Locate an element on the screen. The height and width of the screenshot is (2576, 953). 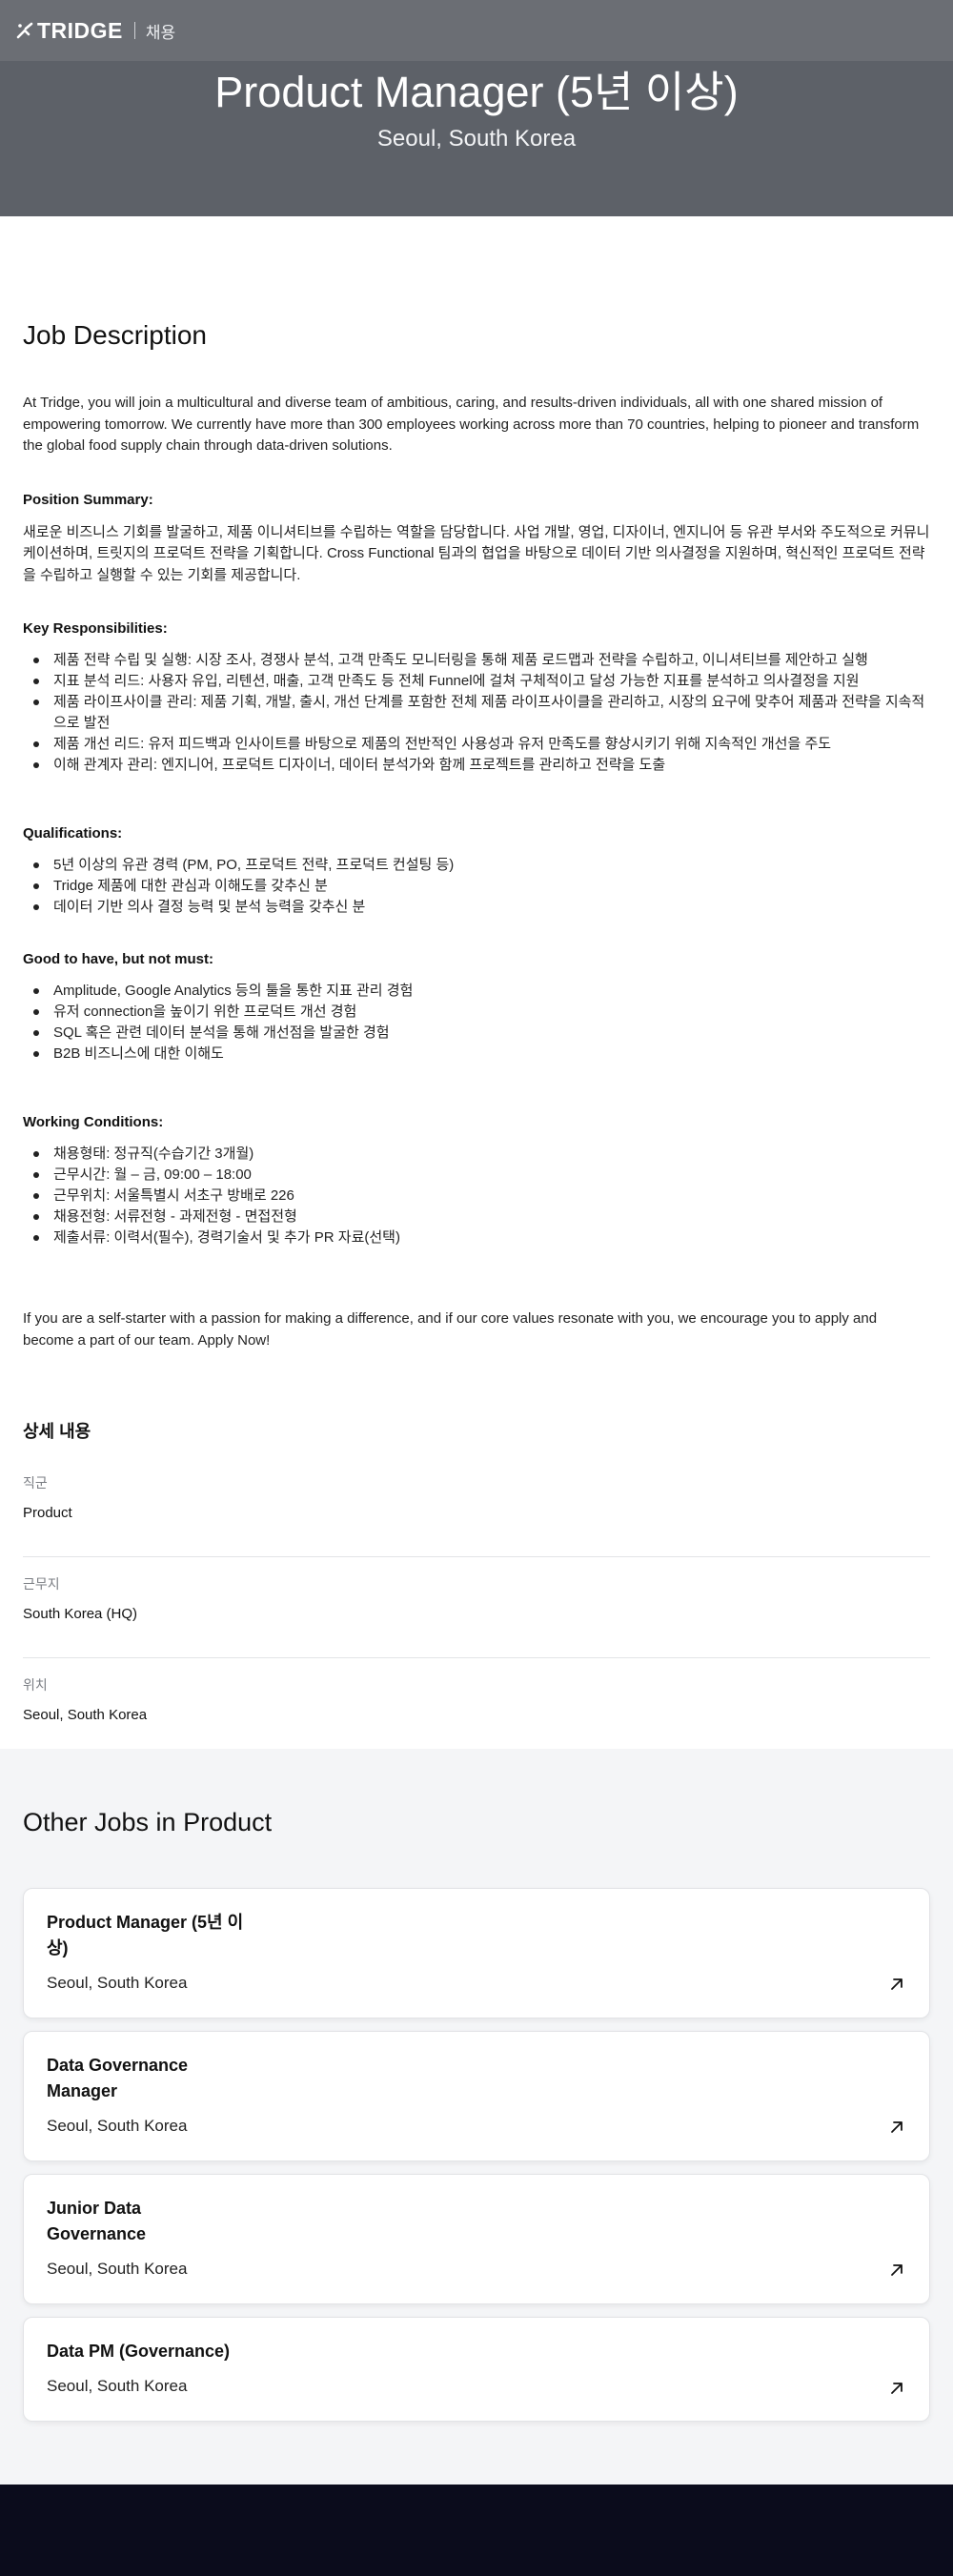
job-card-title: Product Manager (5년 이상) is located at coordinates (145, 1935).